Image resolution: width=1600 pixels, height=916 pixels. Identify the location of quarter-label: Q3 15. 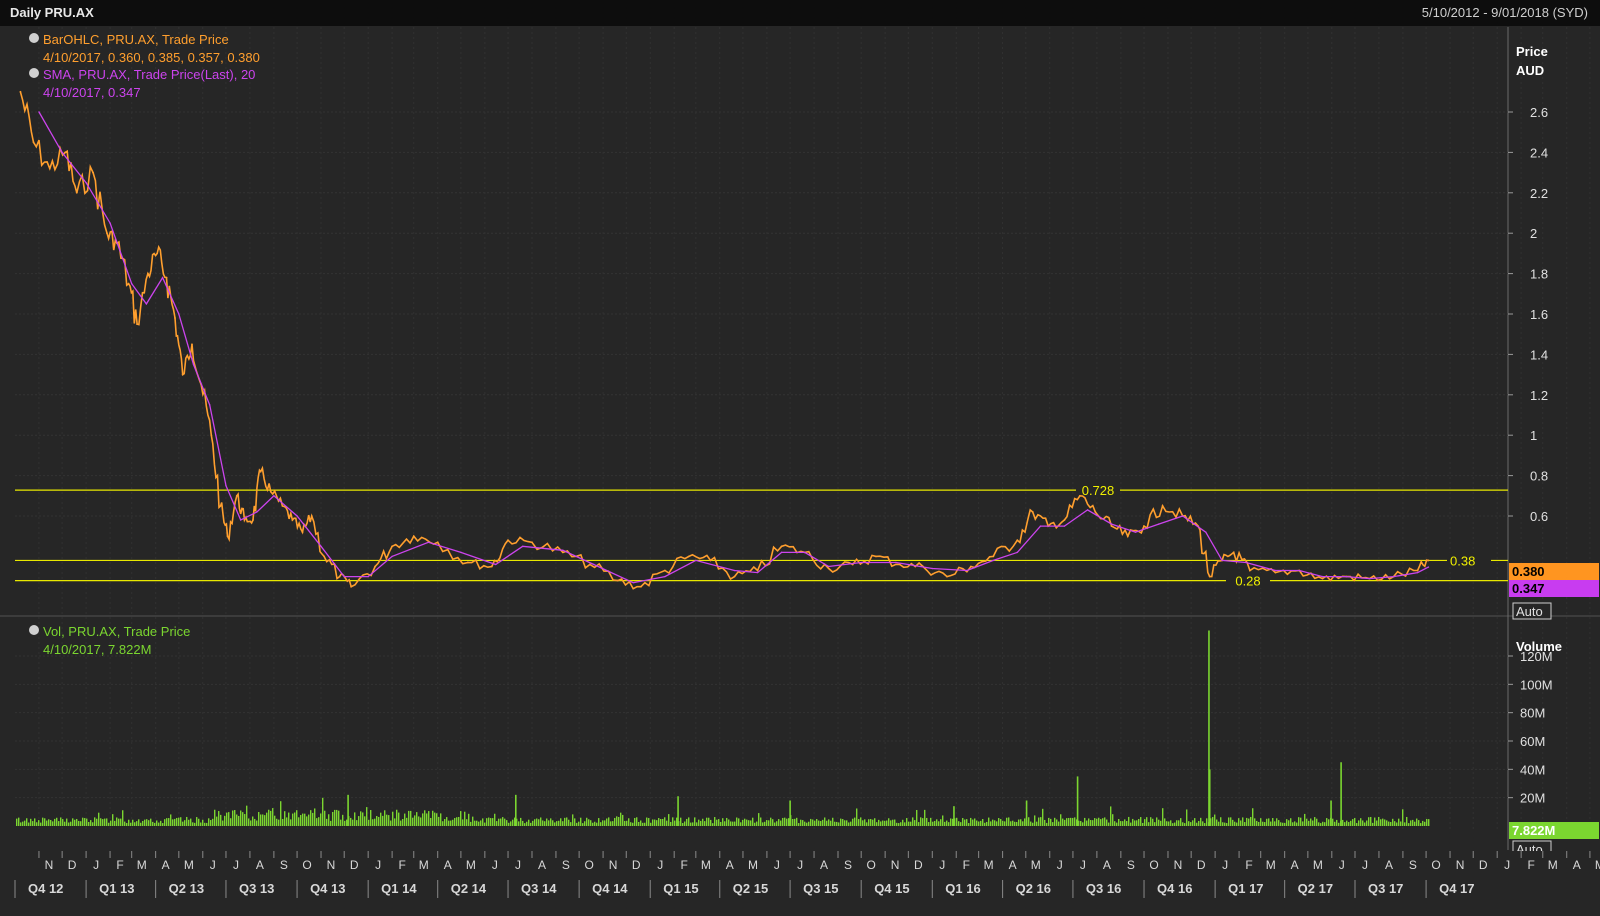
(820, 888).